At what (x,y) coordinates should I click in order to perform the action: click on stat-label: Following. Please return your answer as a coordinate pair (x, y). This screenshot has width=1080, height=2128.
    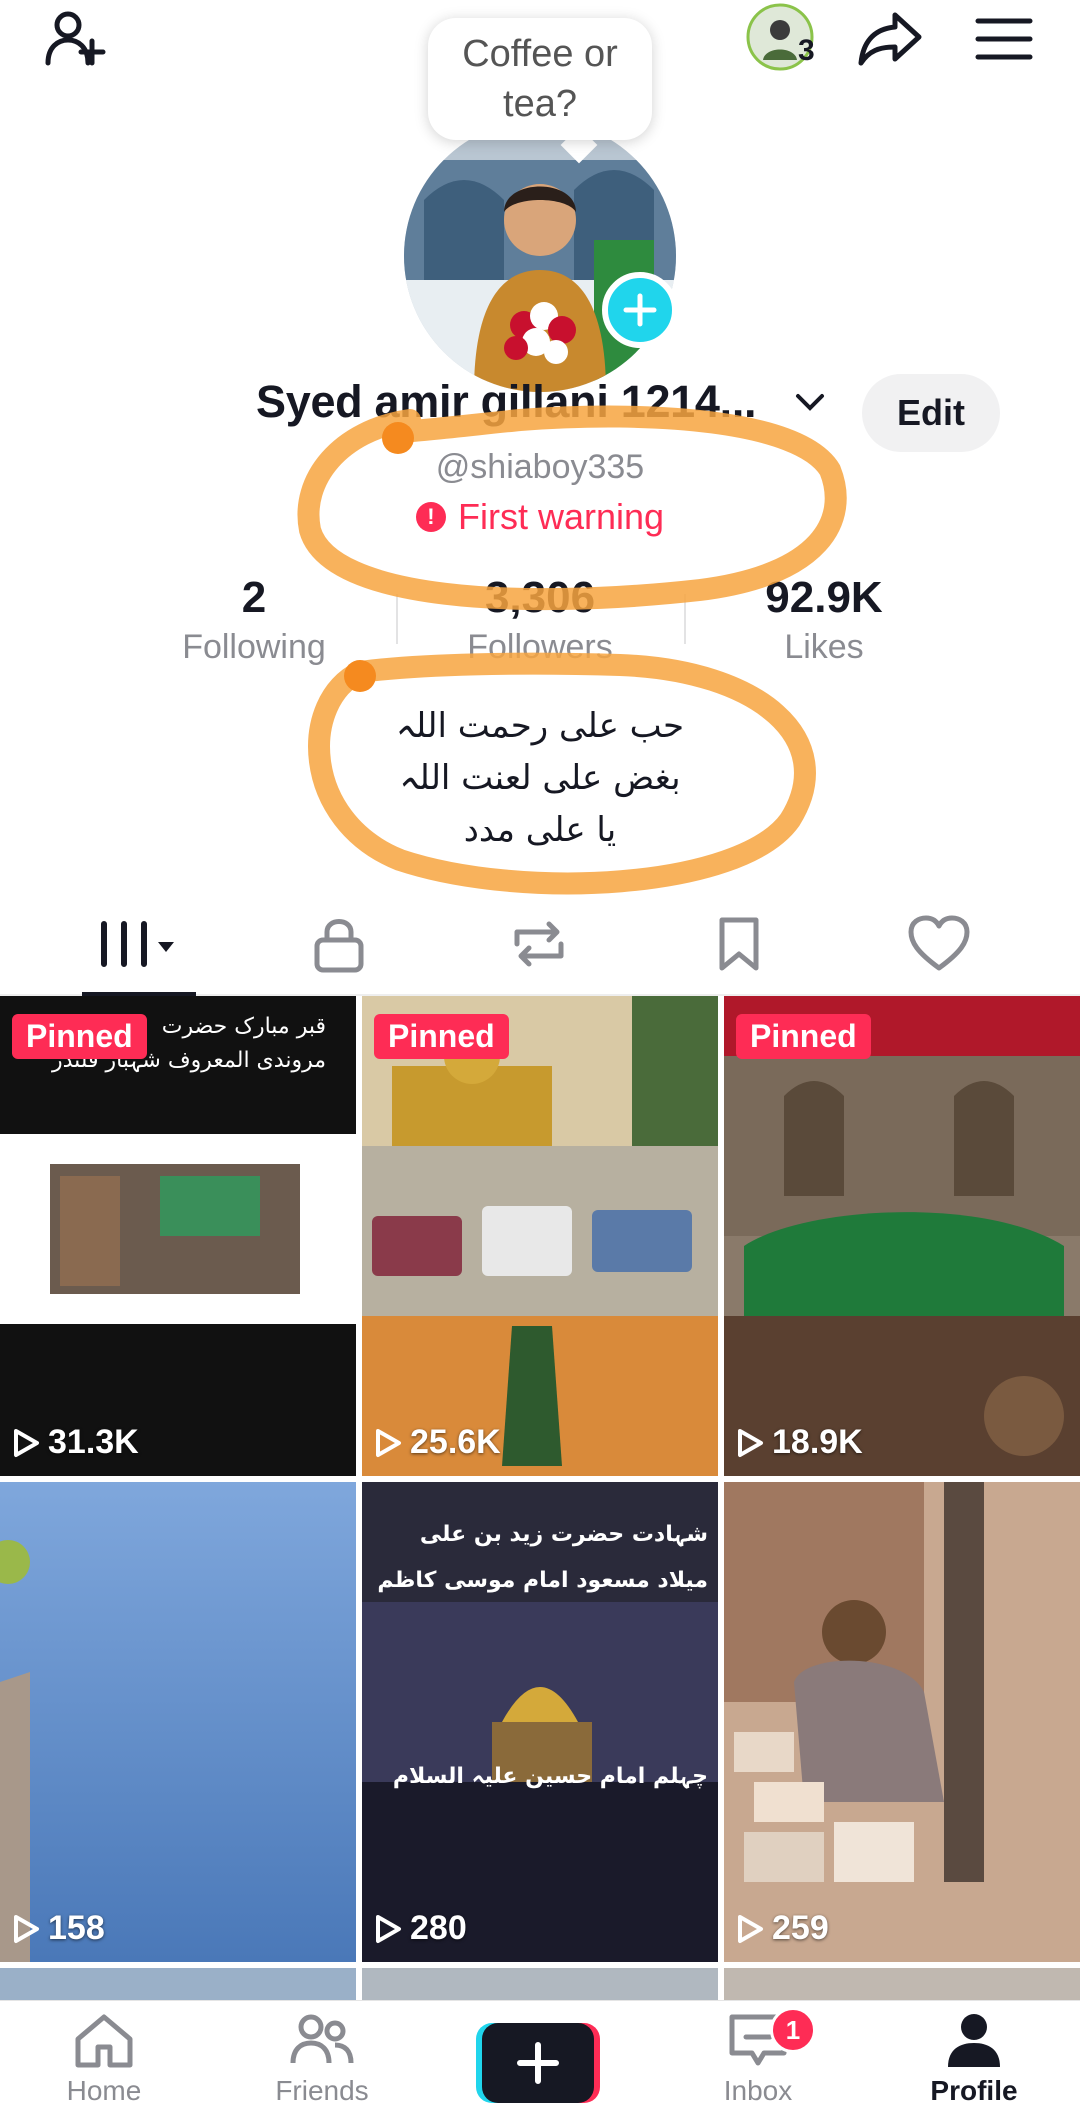
    Looking at the image, I should click on (254, 647).